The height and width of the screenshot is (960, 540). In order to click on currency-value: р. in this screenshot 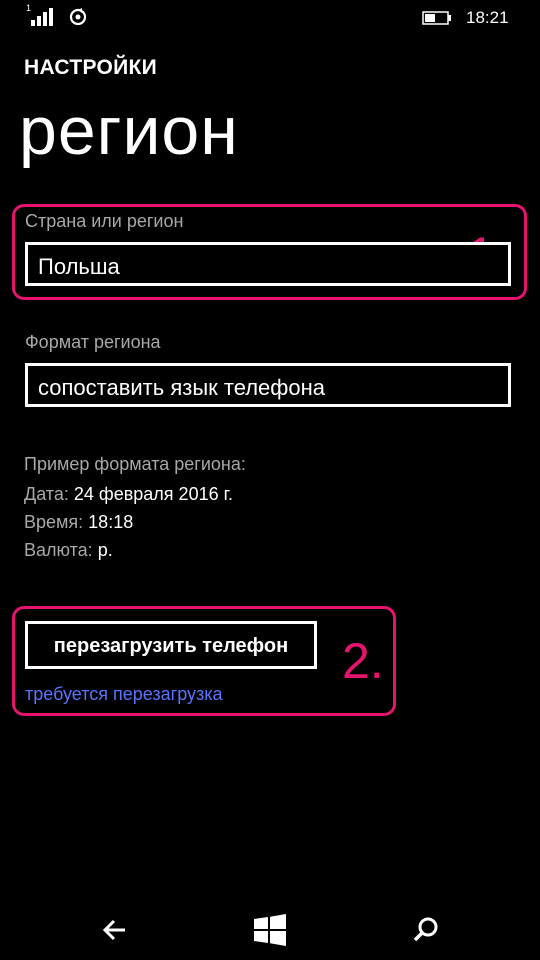, I will do `click(105, 550)`.